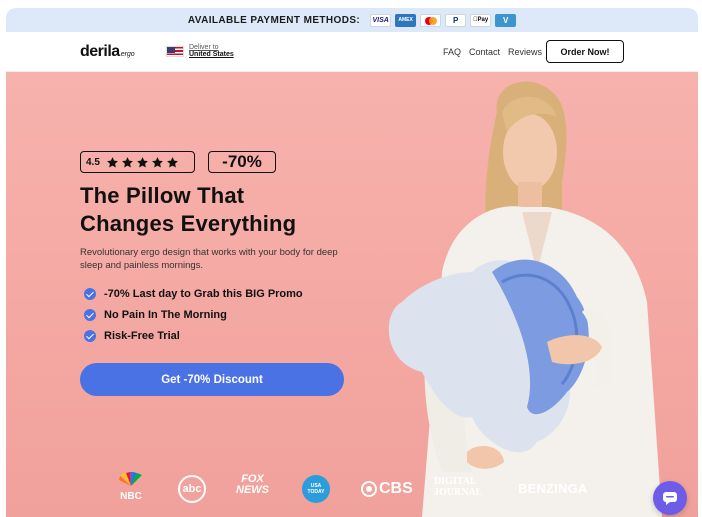 This screenshot has width=702, height=517. What do you see at coordinates (455, 481) in the screenshot?
I see `digital-text: DIGITAL` at bounding box center [455, 481].